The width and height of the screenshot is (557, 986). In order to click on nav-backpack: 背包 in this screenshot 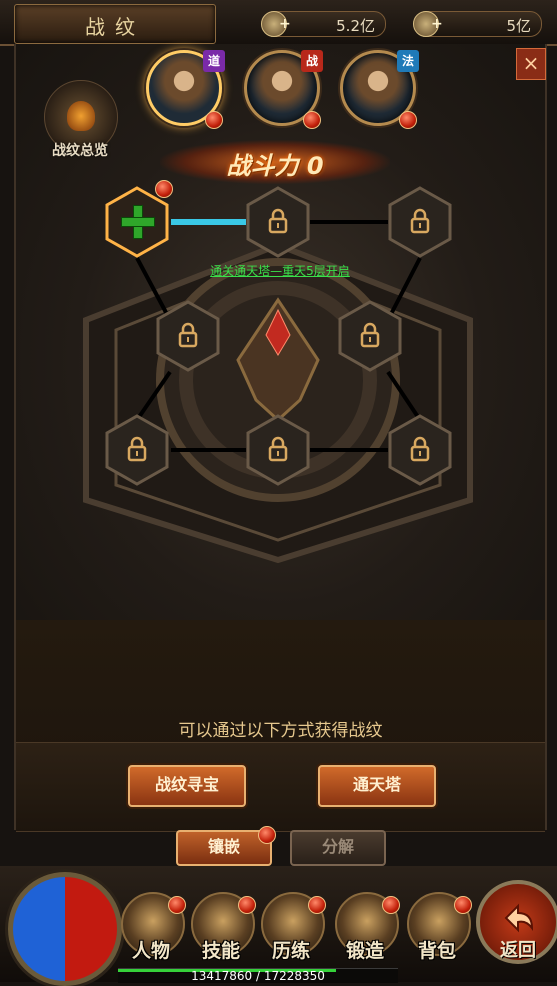, I will do `click(437, 930)`.